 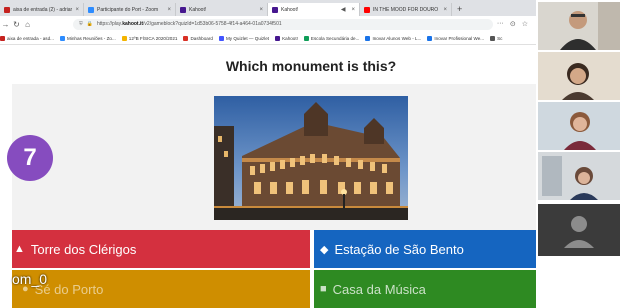 I want to click on answer-option-red: ▲ Torre dos Clérigos, so click(x=161, y=249).